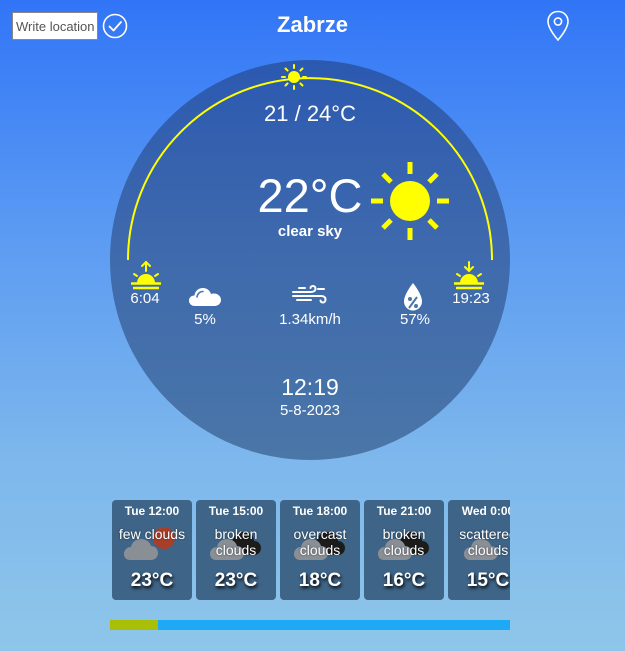 This screenshot has width=625, height=651. I want to click on sunset-time: 19:23, so click(471, 298).